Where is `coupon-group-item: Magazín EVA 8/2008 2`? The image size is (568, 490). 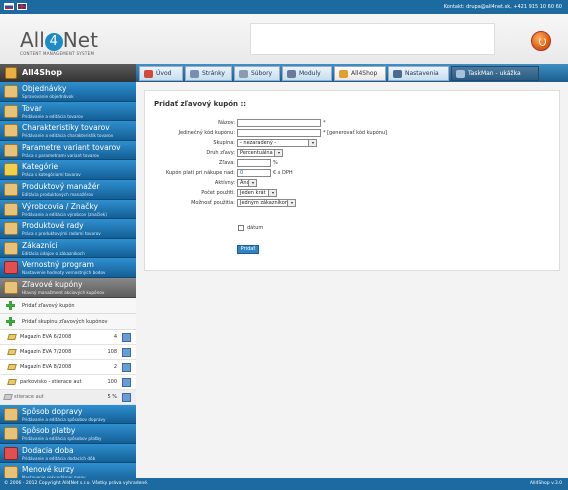 coupon-group-item: Magazín EVA 8/2008 2 is located at coordinates (68, 367).